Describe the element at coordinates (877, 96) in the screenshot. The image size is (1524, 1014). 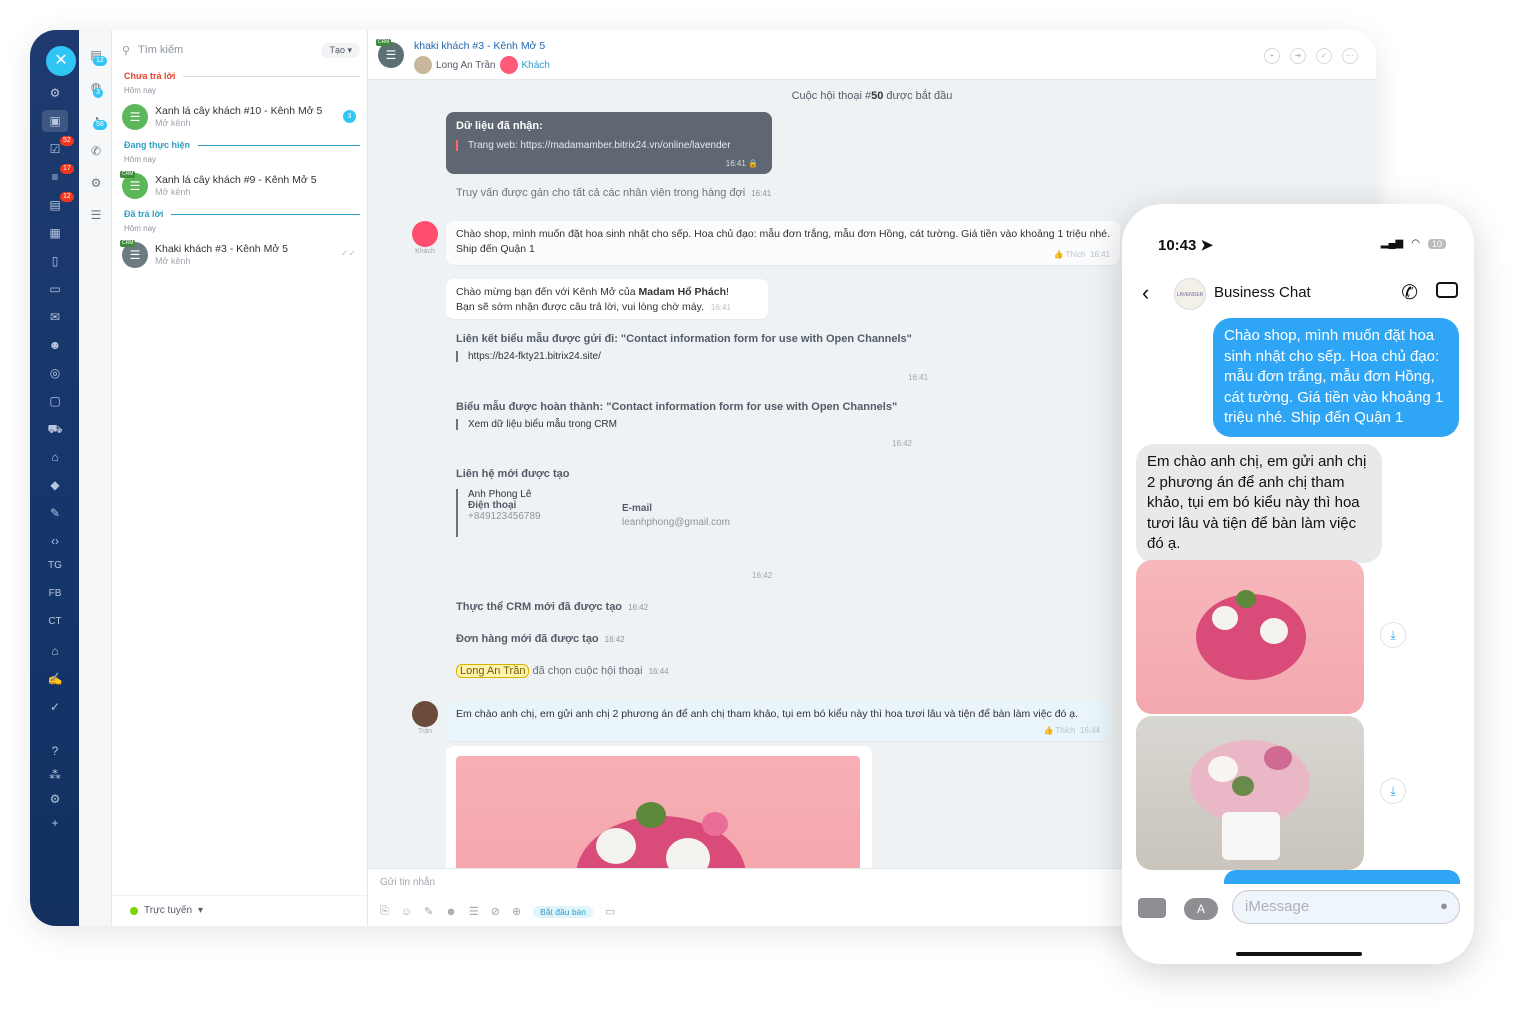
I see `started-num: 50` at that location.